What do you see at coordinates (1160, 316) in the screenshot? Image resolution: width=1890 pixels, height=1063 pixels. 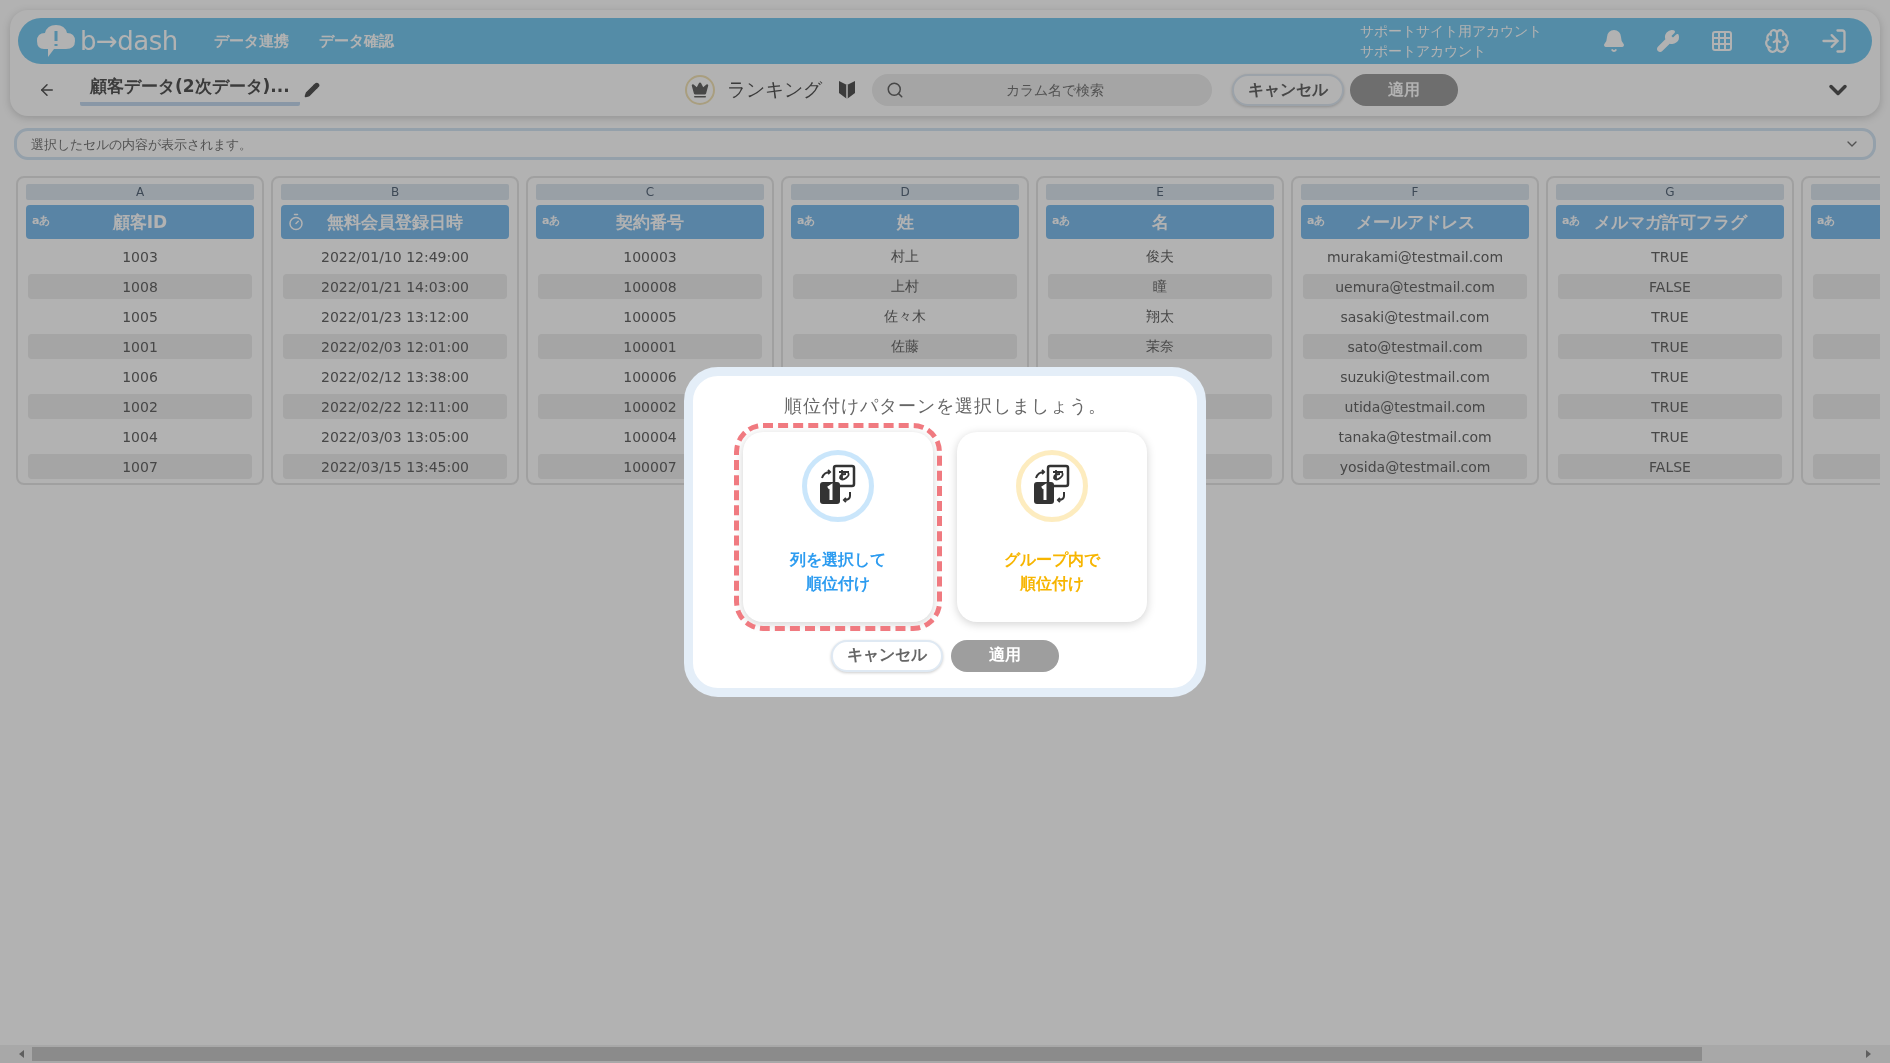 I see `table-cell: 翔太` at bounding box center [1160, 316].